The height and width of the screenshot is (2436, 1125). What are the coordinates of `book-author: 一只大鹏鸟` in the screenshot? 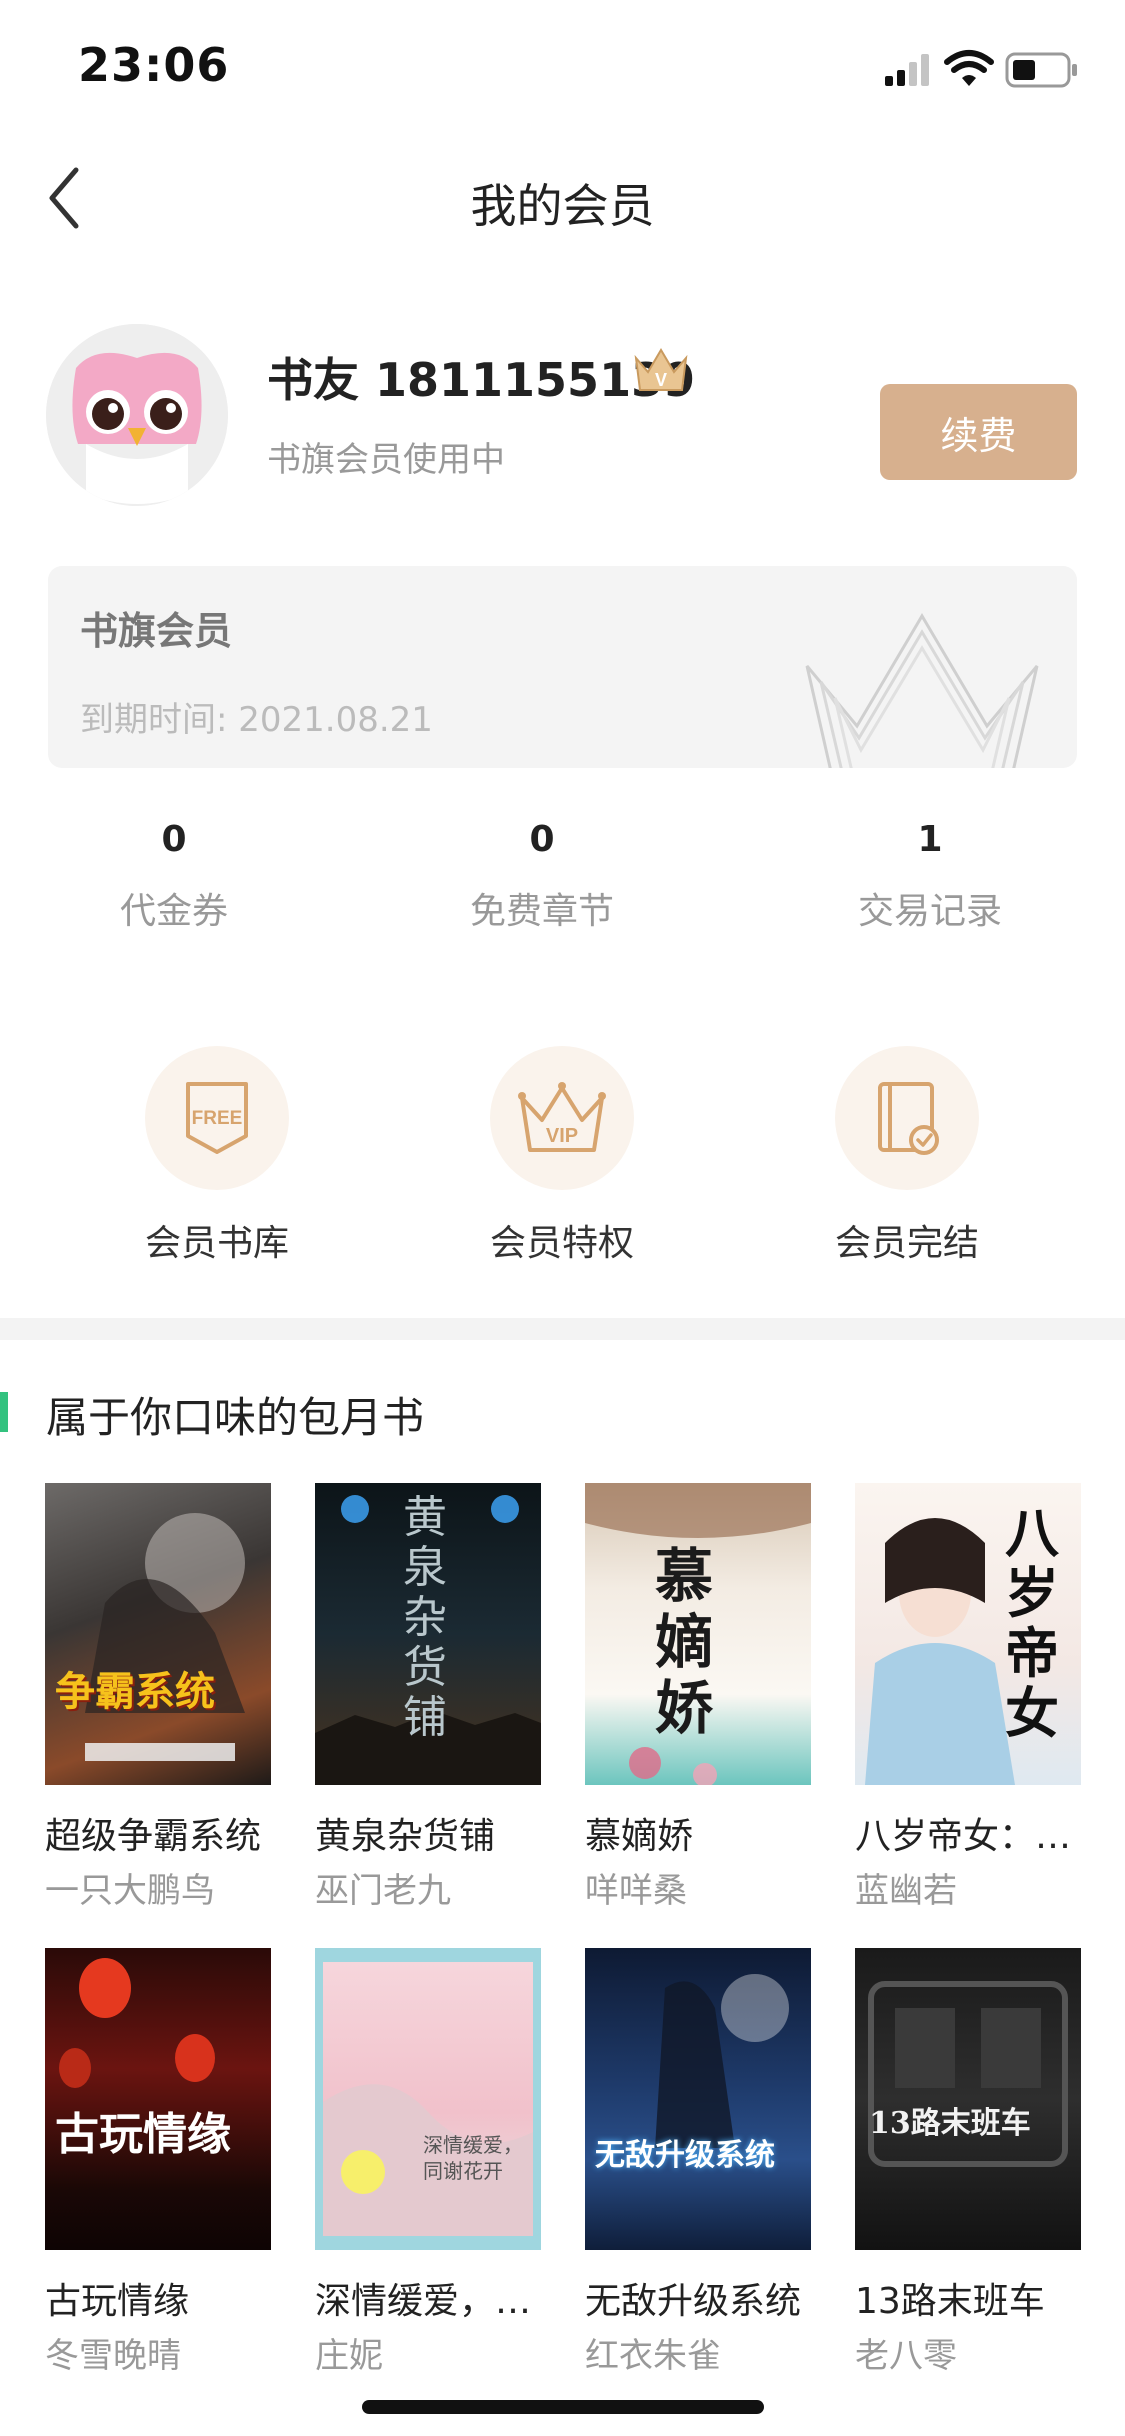 It's located at (130, 1891).